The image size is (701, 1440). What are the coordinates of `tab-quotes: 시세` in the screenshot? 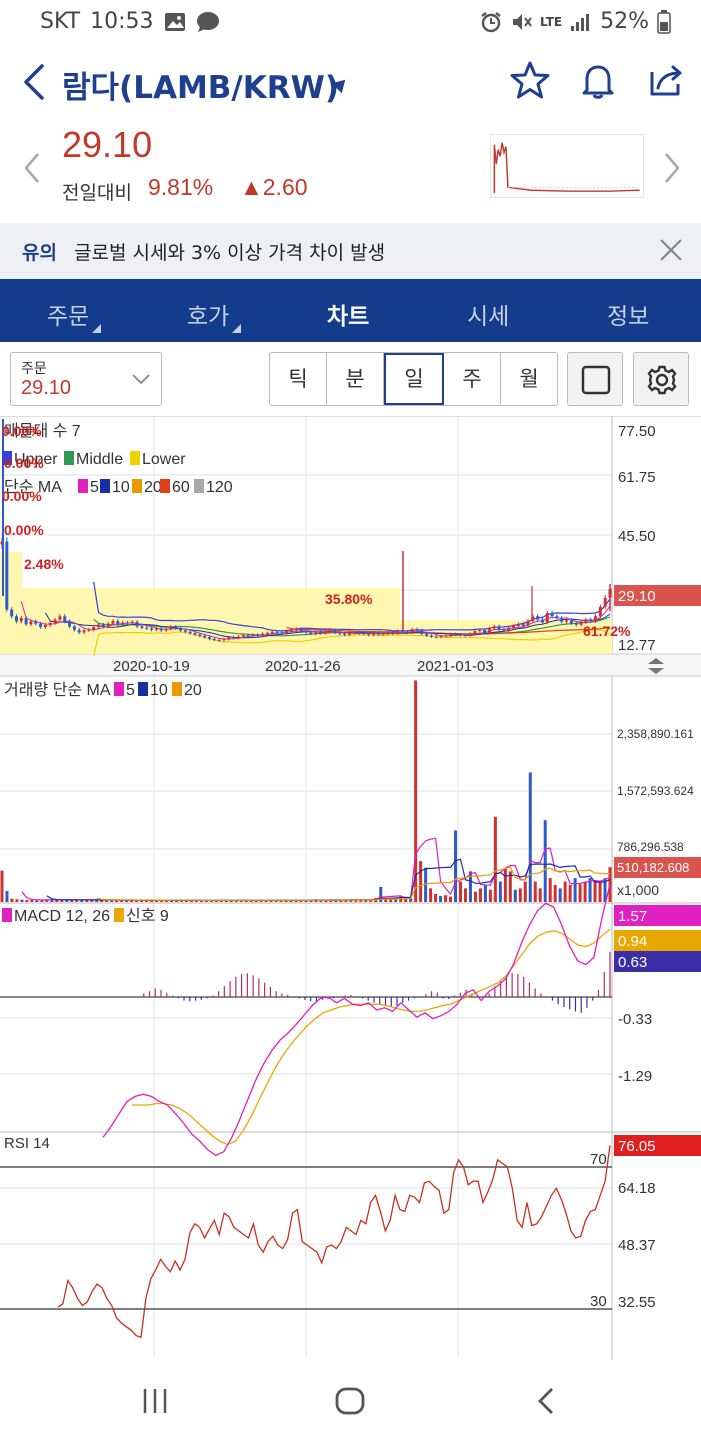 It's located at (488, 314).